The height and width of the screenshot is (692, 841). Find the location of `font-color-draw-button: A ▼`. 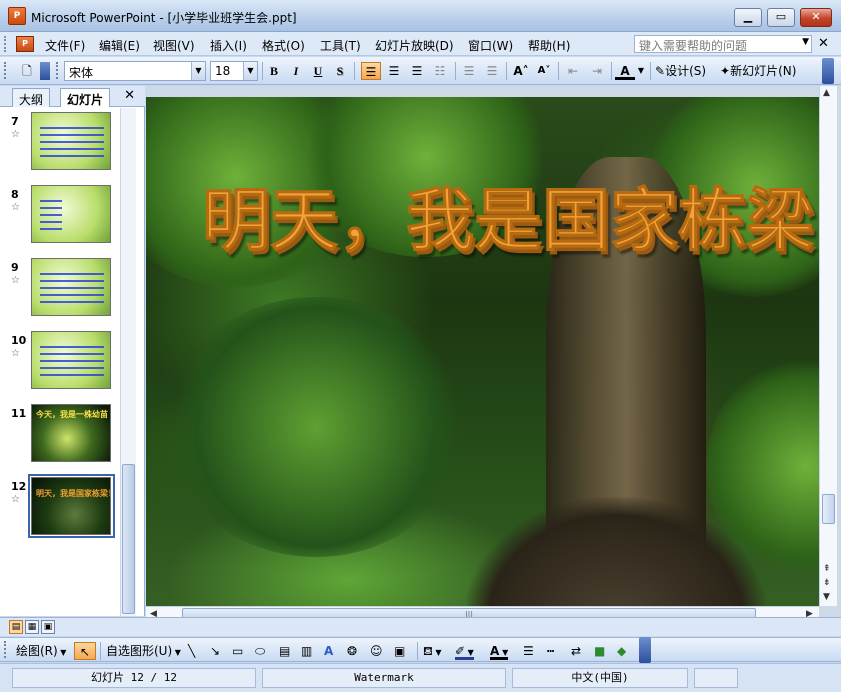

font-color-draw-button: A ▼ is located at coordinates (499, 651).